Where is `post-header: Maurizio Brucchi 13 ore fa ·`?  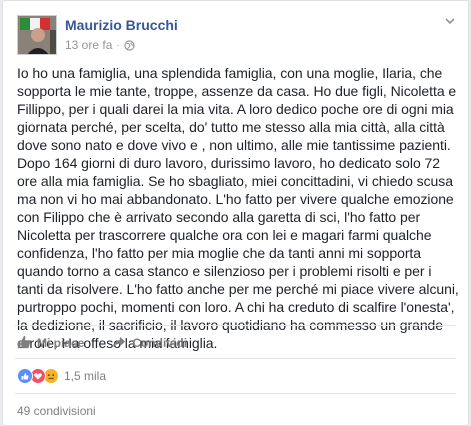
post-header: Maurizio Brucchi 13 ore fa · is located at coordinates (237, 33).